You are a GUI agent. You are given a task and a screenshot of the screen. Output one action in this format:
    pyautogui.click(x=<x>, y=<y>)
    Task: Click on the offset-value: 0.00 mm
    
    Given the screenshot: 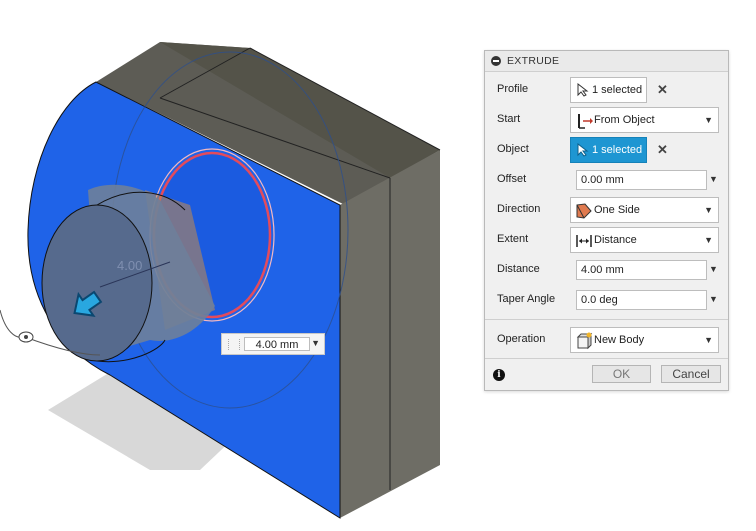 What is the action you would take?
    pyautogui.click(x=602, y=180)
    